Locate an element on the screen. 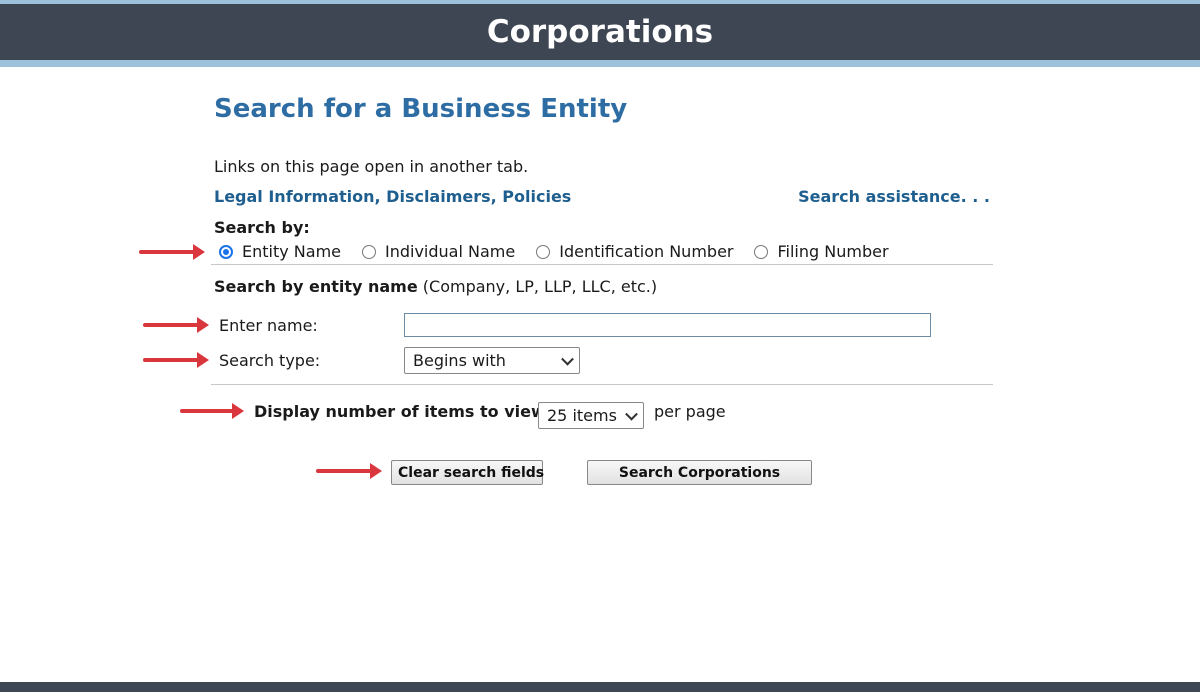 Image resolution: width=1200 pixels, height=692 pixels. items-per-page-value: 25 items is located at coordinates (582, 415).